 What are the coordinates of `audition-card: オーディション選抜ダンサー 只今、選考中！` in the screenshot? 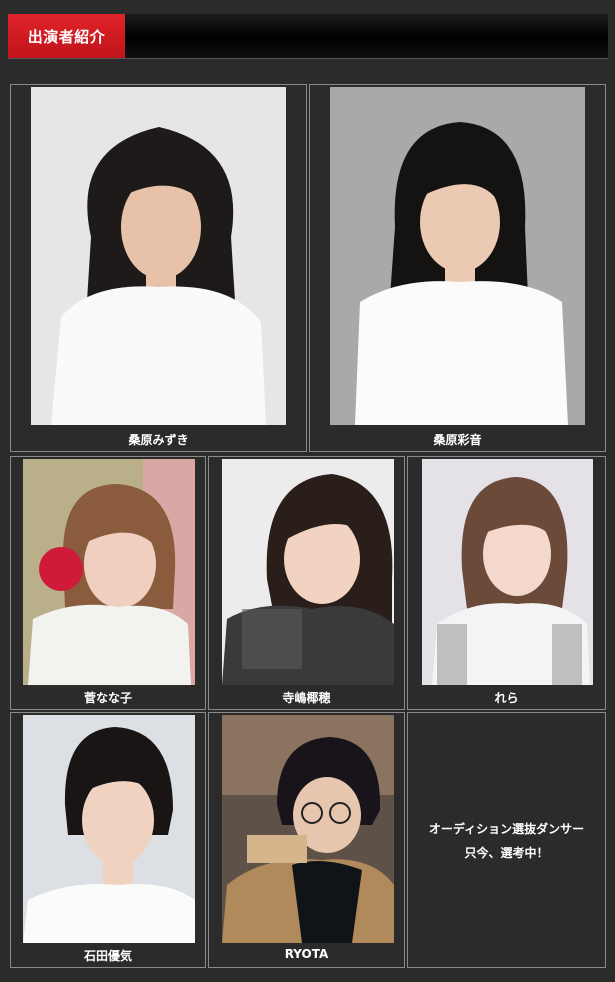 It's located at (506, 840).